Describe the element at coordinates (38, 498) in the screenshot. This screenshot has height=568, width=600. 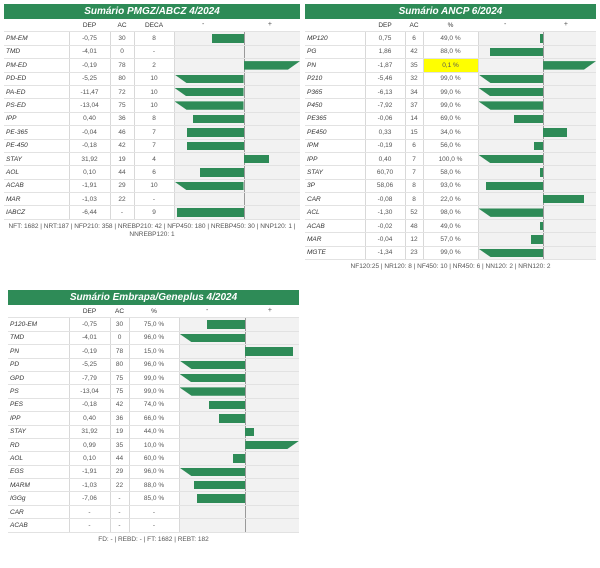
I see `trait-name: IGGg` at that location.